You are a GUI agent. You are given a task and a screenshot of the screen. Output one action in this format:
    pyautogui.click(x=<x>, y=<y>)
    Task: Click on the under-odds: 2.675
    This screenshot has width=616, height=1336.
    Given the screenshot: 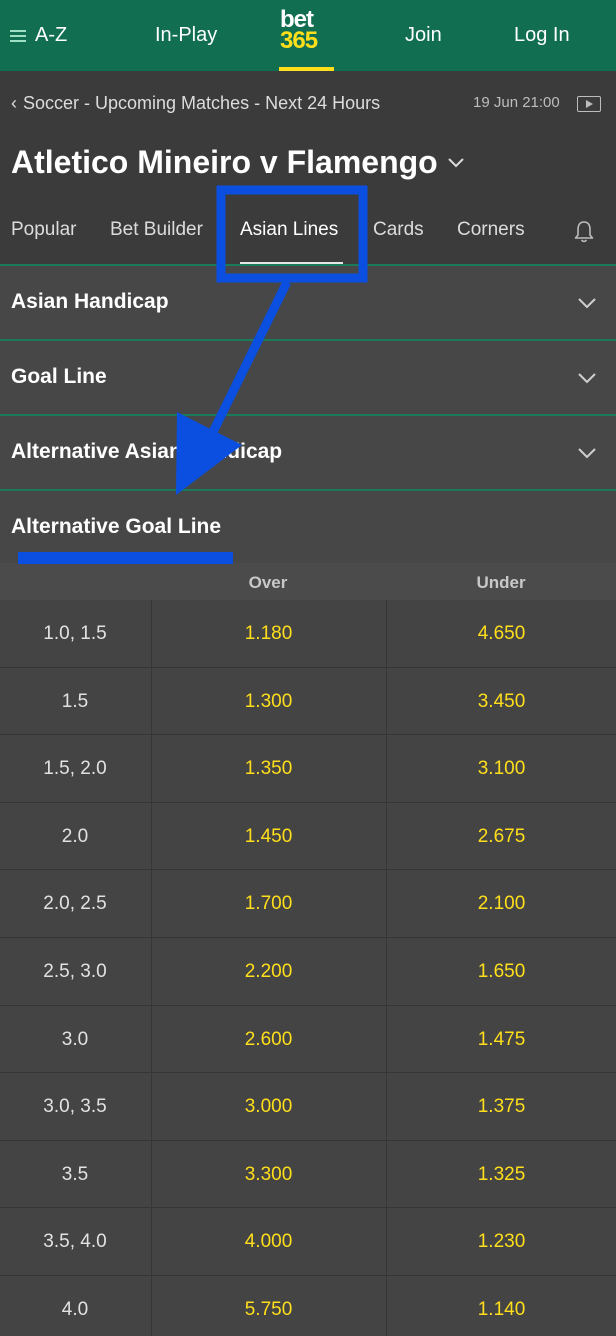 What is the action you would take?
    pyautogui.click(x=501, y=836)
    